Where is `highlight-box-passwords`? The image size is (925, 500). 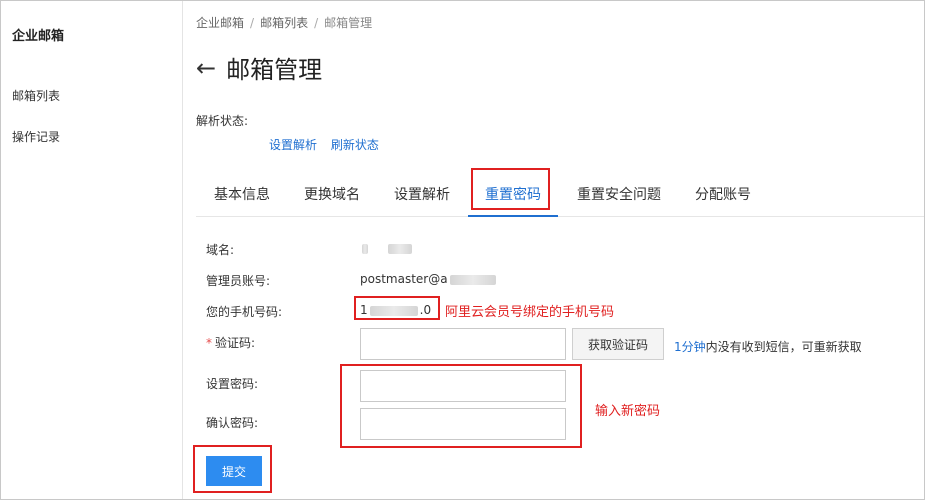
highlight-box-passwords is located at coordinates (461, 406).